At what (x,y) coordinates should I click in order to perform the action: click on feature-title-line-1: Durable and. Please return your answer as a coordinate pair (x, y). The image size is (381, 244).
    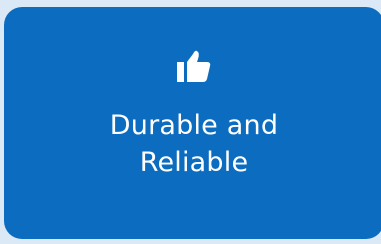
    Looking at the image, I should click on (194, 125).